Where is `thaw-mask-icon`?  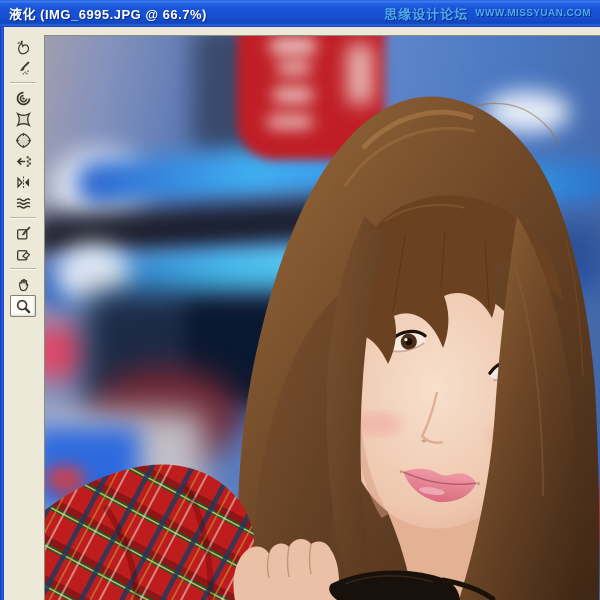 thaw-mask-icon is located at coordinates (23, 255).